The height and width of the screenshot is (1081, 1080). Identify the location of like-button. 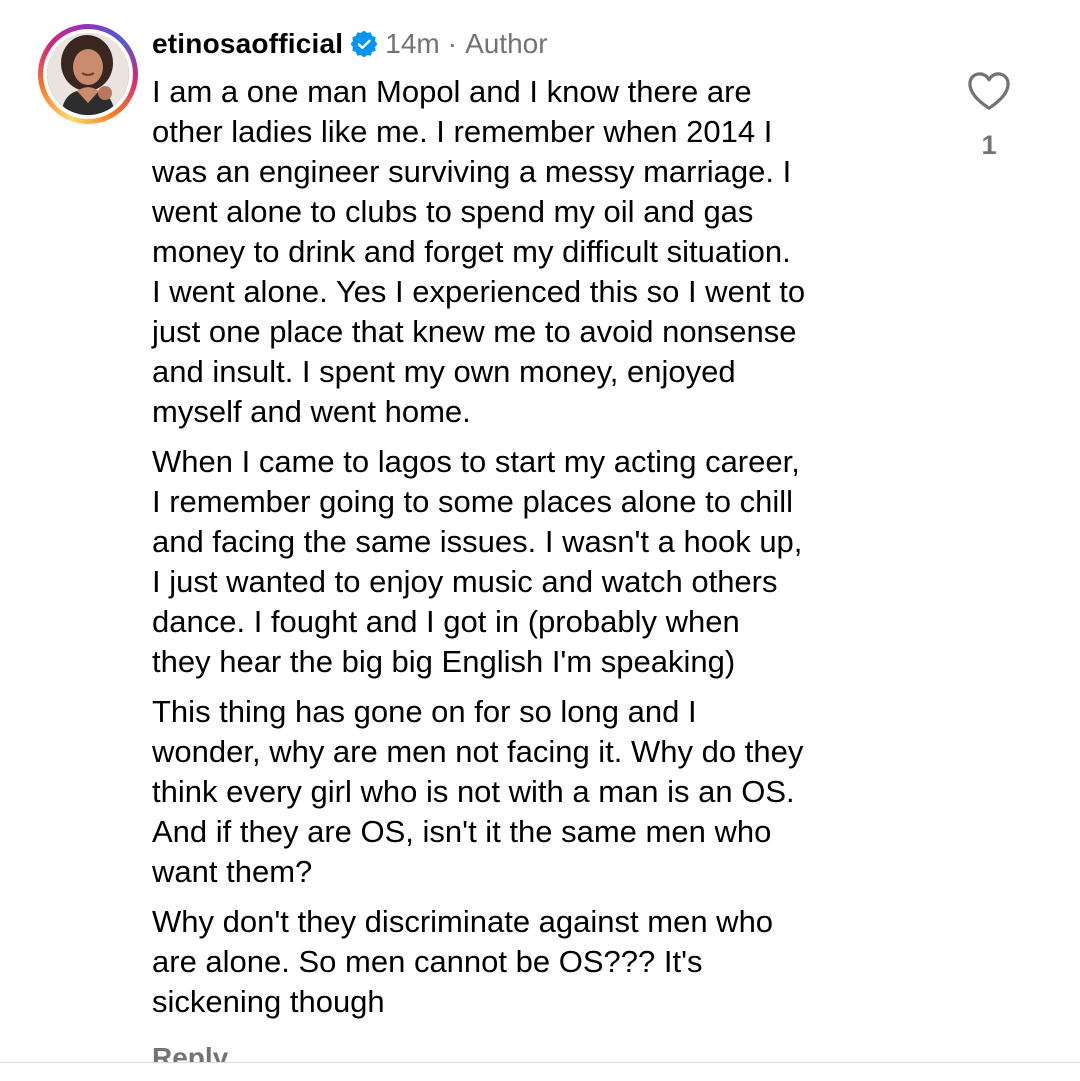
(989, 93).